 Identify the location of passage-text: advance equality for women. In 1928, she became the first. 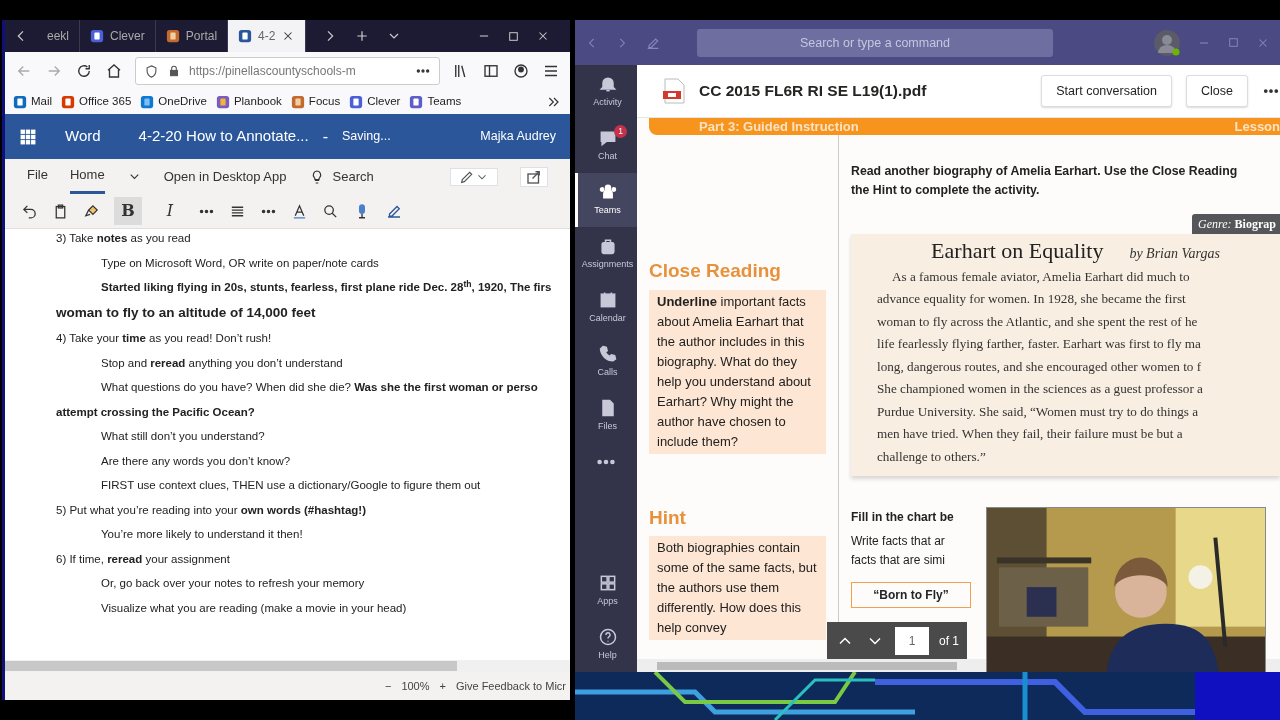
(1032, 299).